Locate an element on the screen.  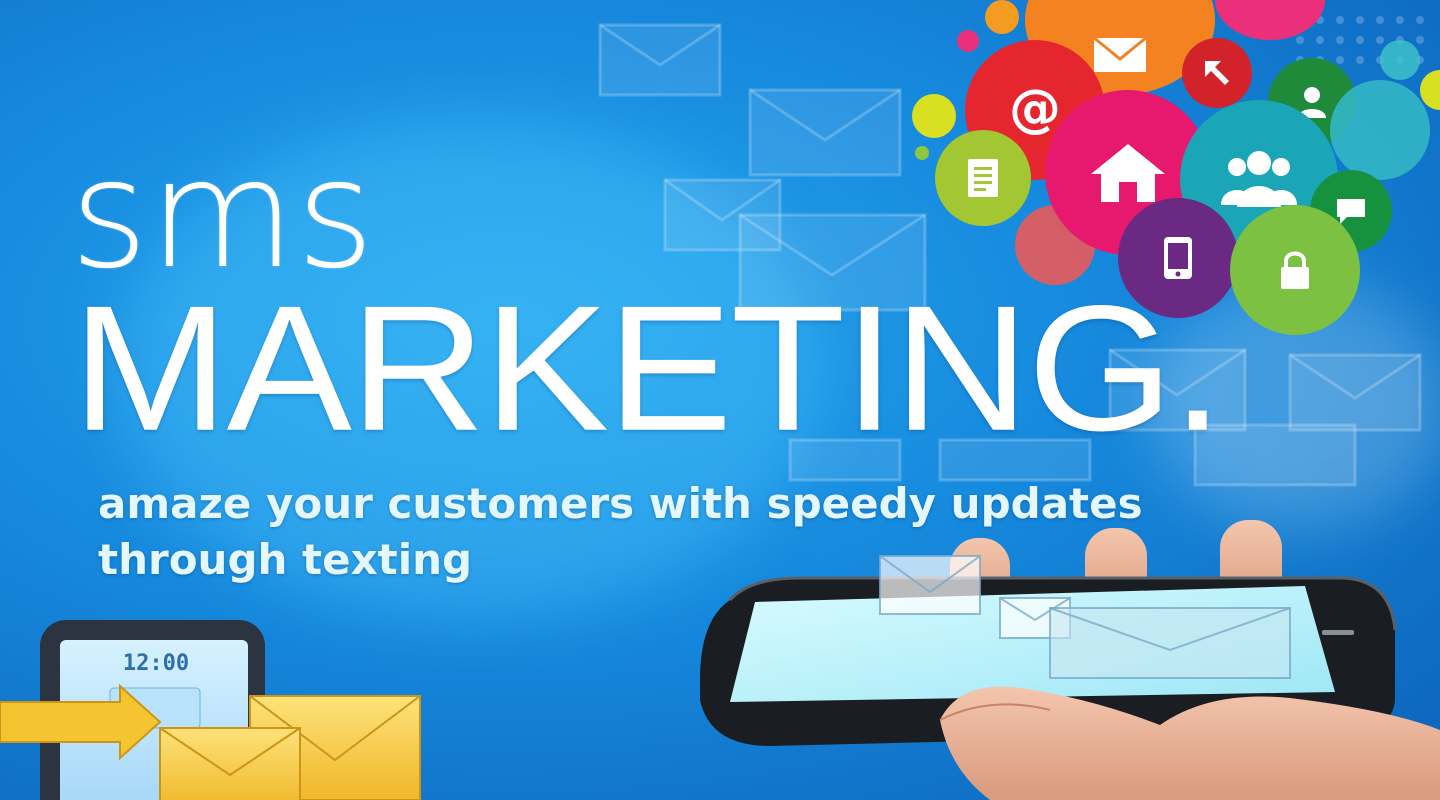
mail-icon is located at coordinates (1120, 54).